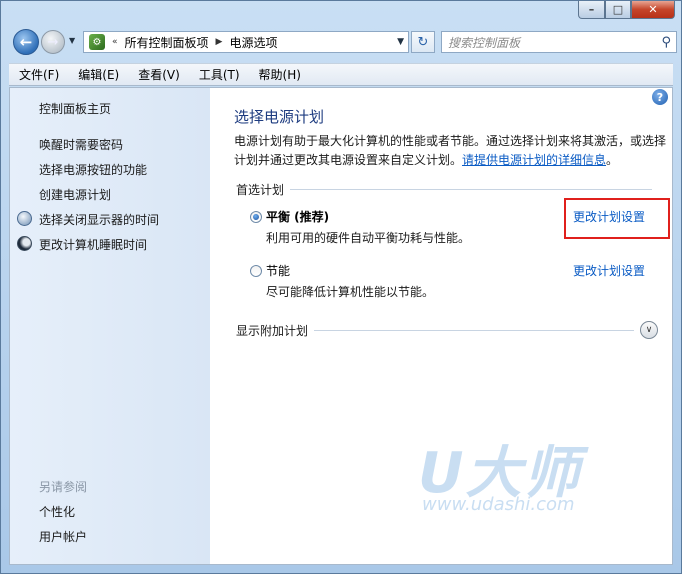 The height and width of the screenshot is (574, 682). I want to click on menu-tools: 工具(T), so click(219, 74).